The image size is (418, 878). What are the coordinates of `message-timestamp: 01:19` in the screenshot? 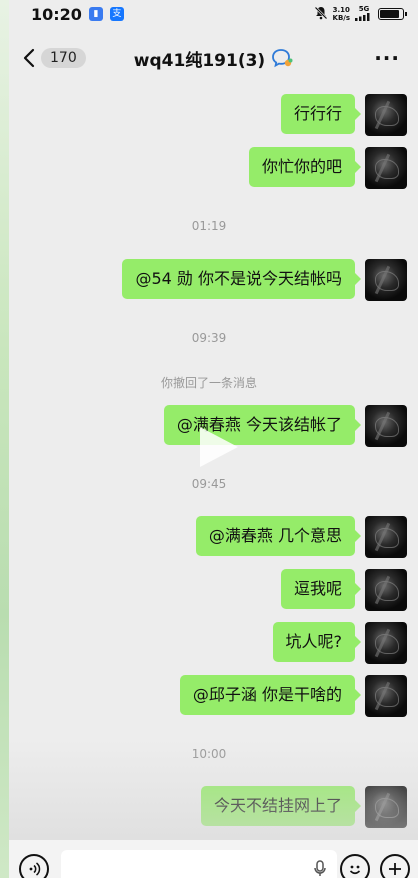 It's located at (209, 226).